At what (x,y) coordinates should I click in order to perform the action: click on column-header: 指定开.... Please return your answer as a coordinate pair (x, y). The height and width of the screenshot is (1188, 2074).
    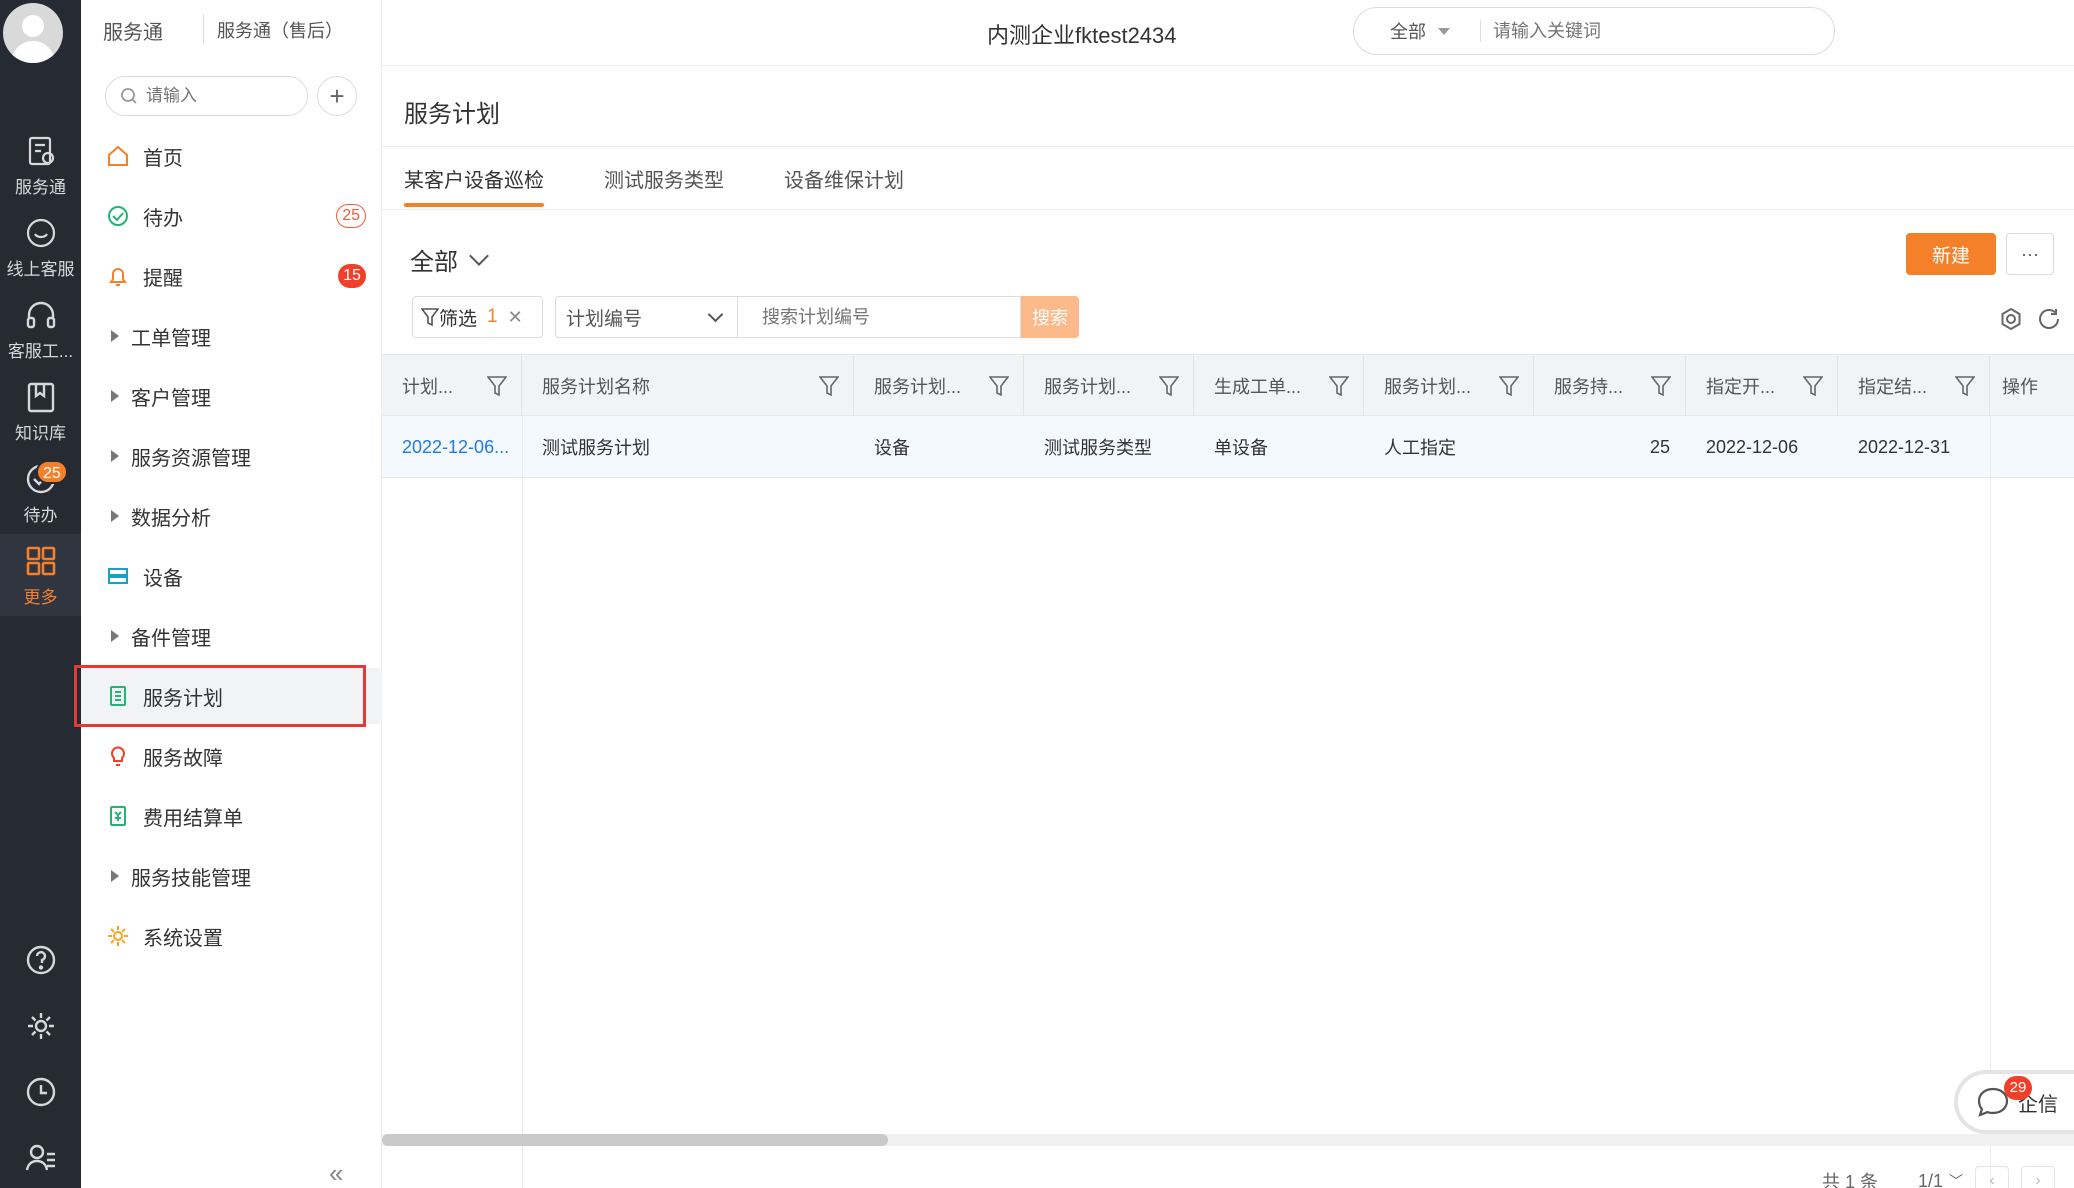
    Looking at the image, I should click on (1762, 386).